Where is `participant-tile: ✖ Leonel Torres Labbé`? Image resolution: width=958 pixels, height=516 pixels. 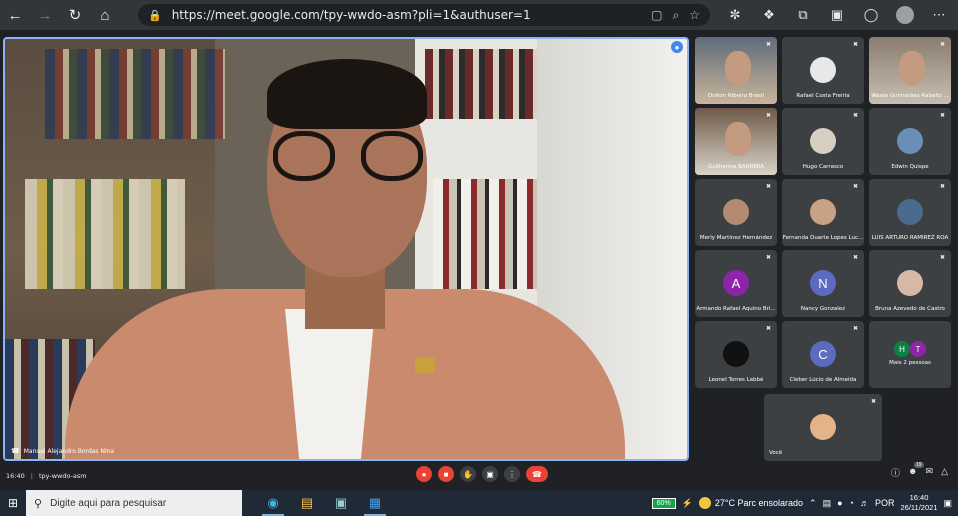 participant-tile: ✖ Leonel Torres Labbé is located at coordinates (736, 354).